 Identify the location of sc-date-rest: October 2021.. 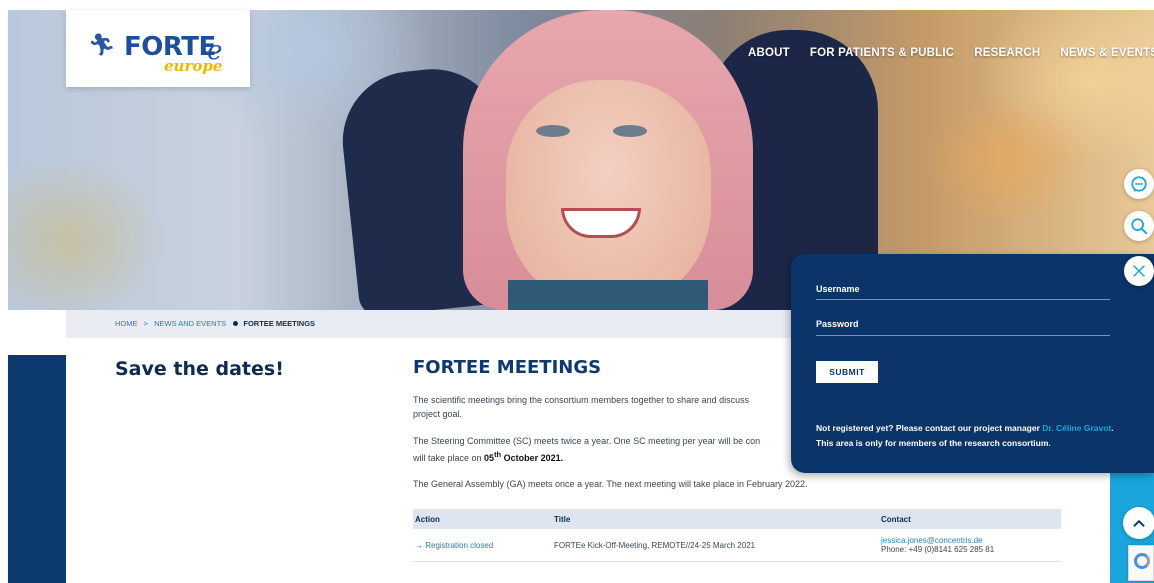
(532, 458).